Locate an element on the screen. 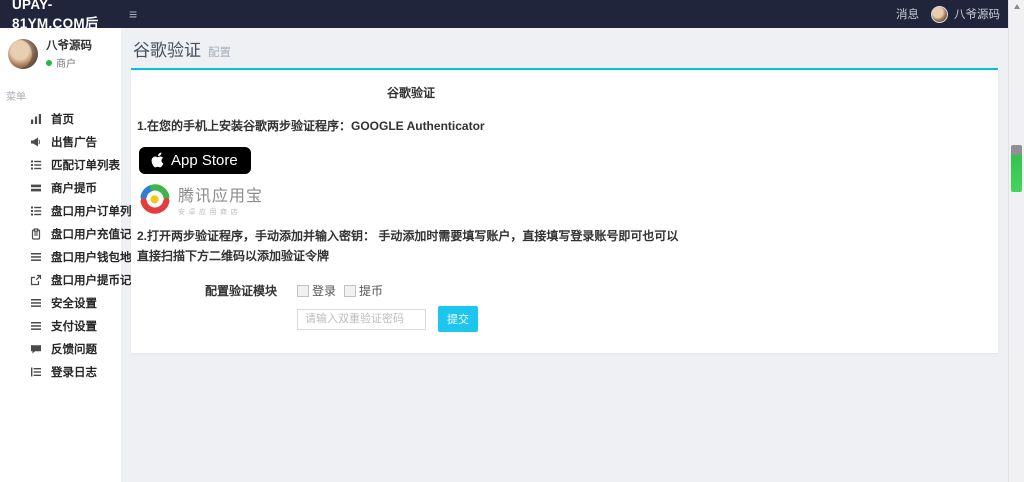 This screenshot has width=1024, height=482. module-label: 配置验证模块 is located at coordinates (240, 291).